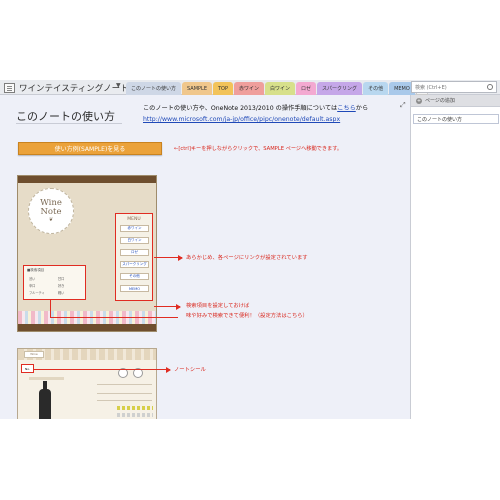  What do you see at coordinates (87, 327) in the screenshot?
I see `image-bottom-bar` at bounding box center [87, 327].